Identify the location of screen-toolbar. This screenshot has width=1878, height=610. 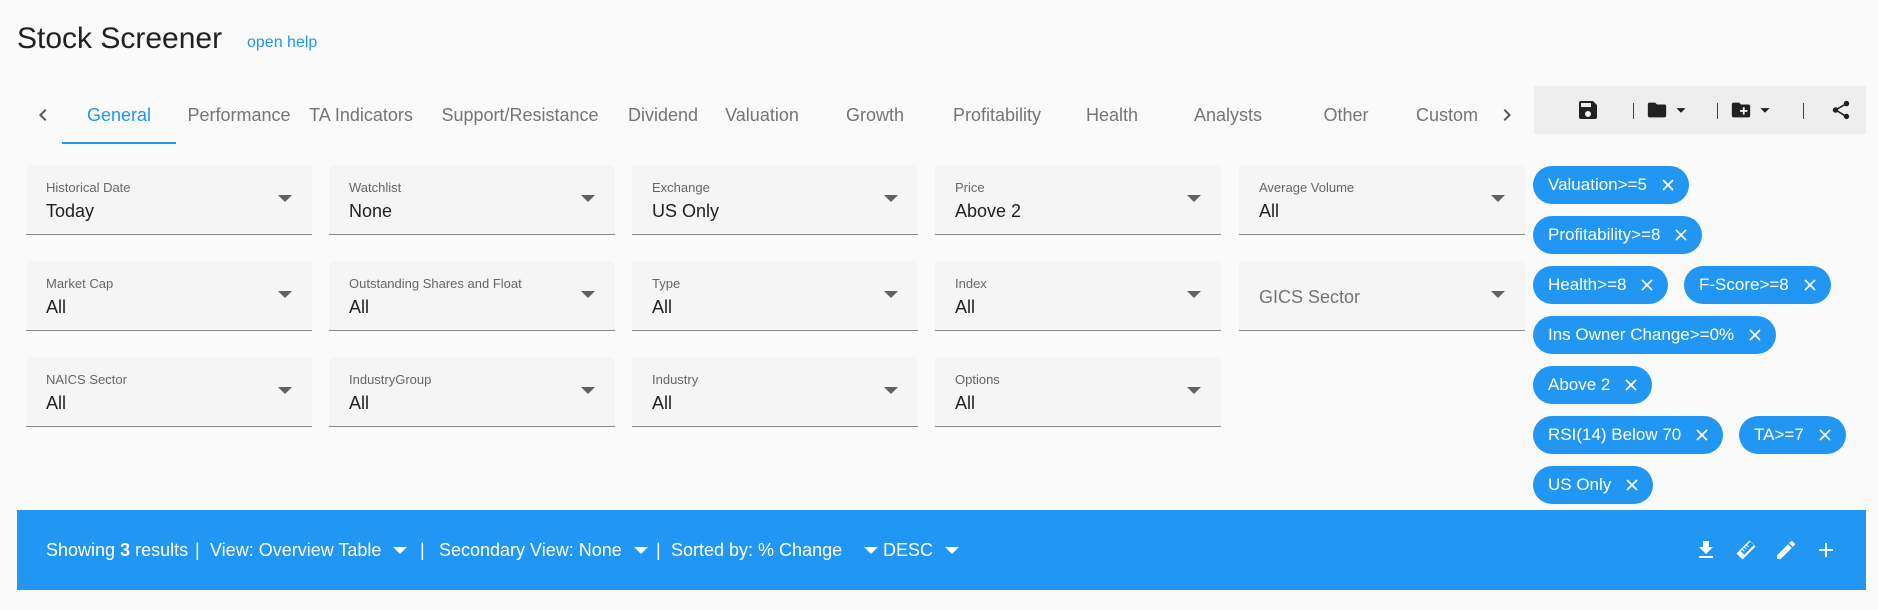
(1700, 110).